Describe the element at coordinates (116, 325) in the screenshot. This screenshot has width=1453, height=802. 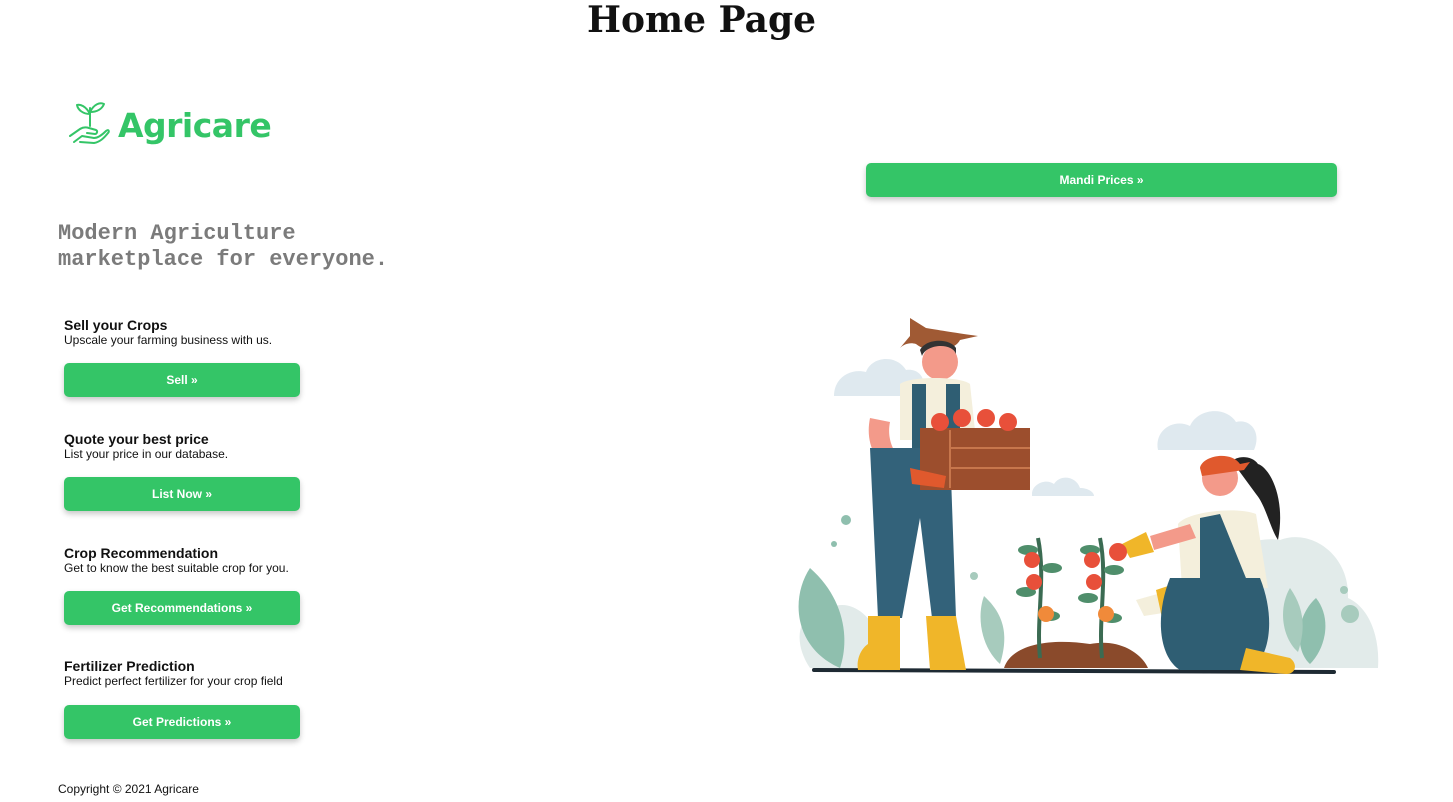
I see `feature-title: Sell your Crops` at that location.